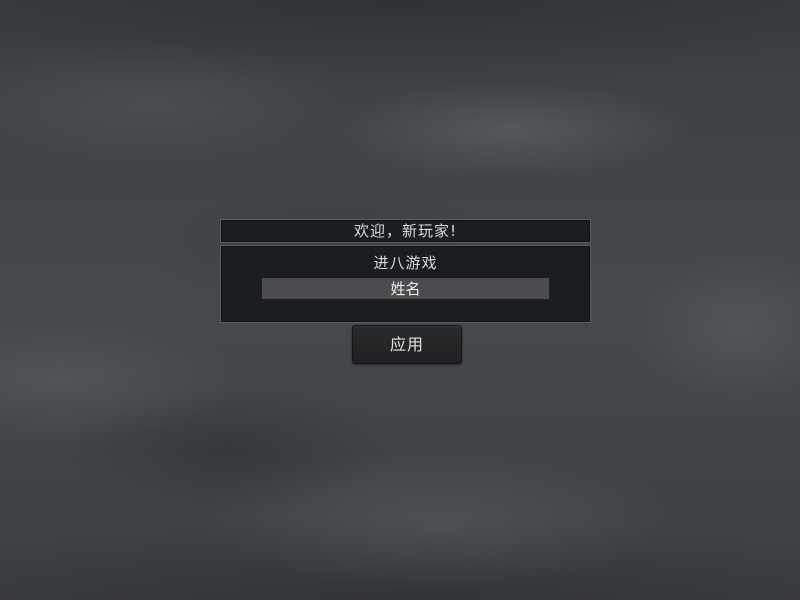 This screenshot has height=600, width=800. I want to click on join-game-panel: 进八游戏, so click(405, 284).